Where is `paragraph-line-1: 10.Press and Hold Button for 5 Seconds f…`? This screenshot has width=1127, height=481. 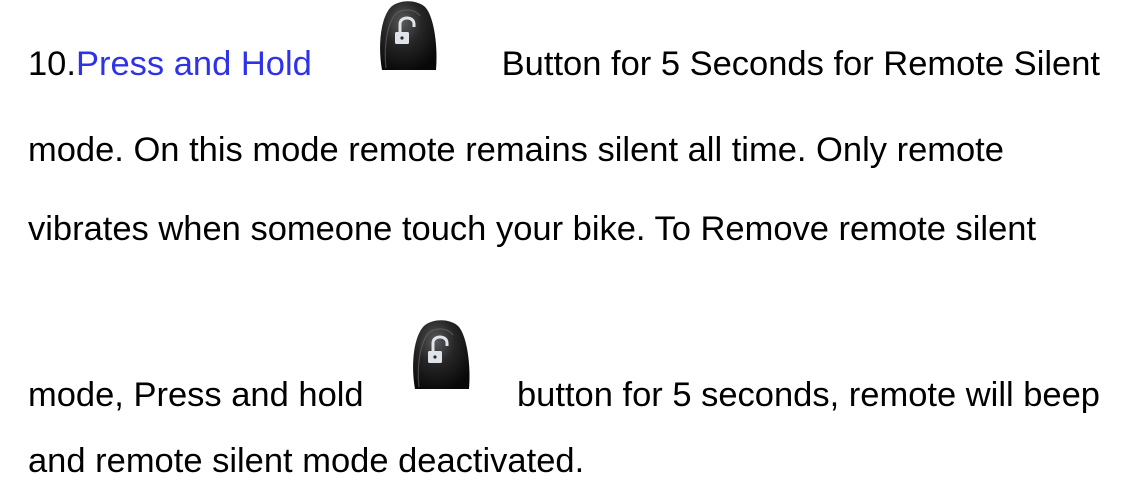 paragraph-line-1: 10.Press and Hold Button for 5 Seconds f… is located at coordinates (564, 64).